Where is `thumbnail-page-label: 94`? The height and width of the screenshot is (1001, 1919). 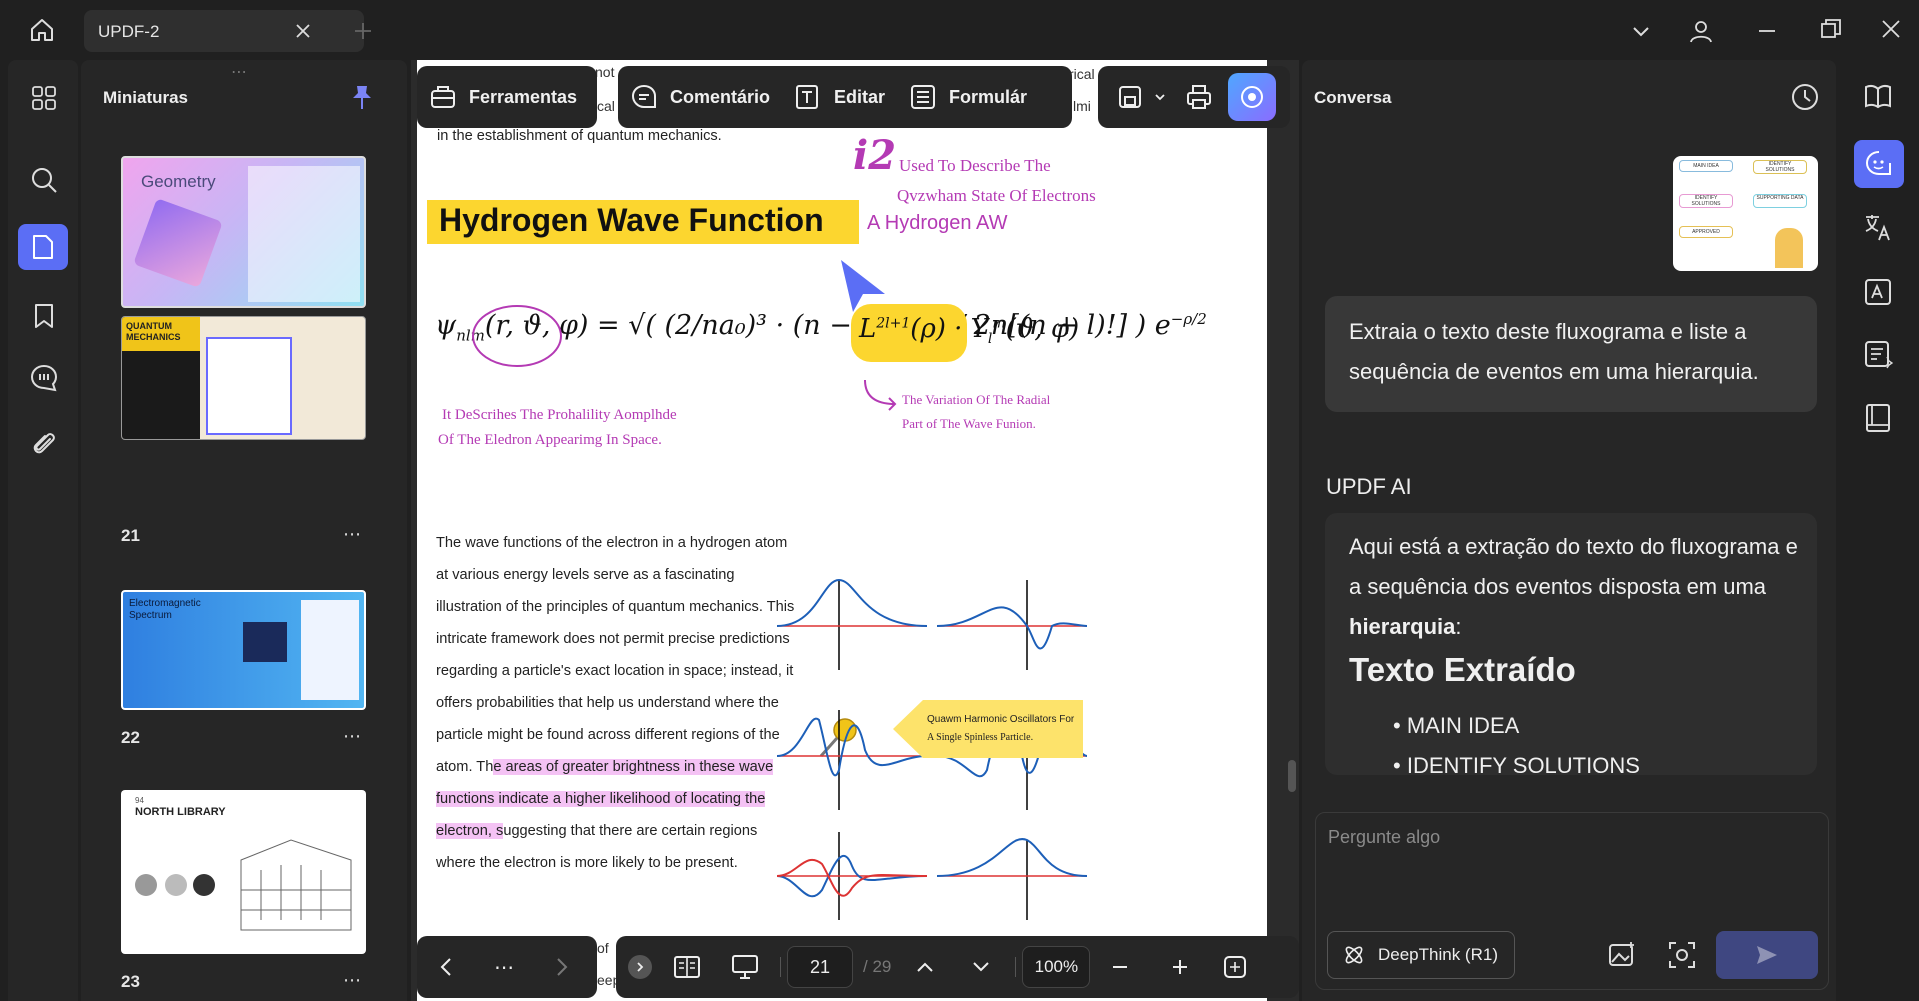
thumbnail-page-label: 94 is located at coordinates (139, 800).